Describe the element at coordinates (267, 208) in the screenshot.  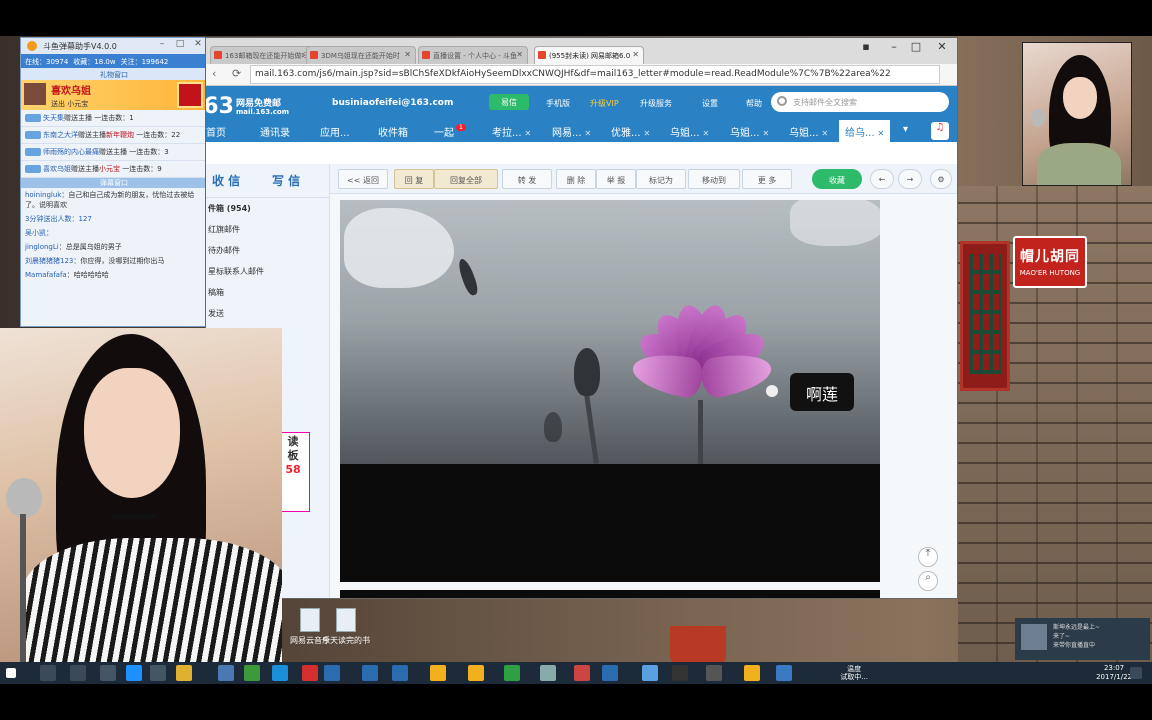
I see `folder-inbox: 件箱 (954)` at that location.